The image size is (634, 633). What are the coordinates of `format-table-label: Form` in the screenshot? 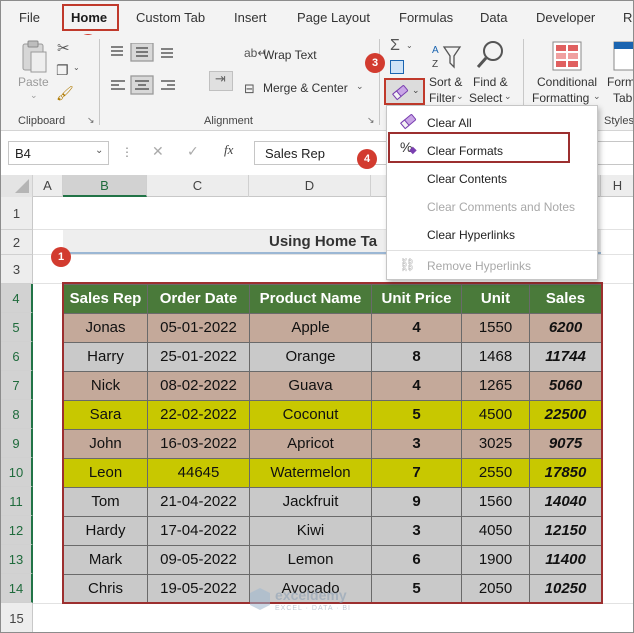 It's located at (620, 82).